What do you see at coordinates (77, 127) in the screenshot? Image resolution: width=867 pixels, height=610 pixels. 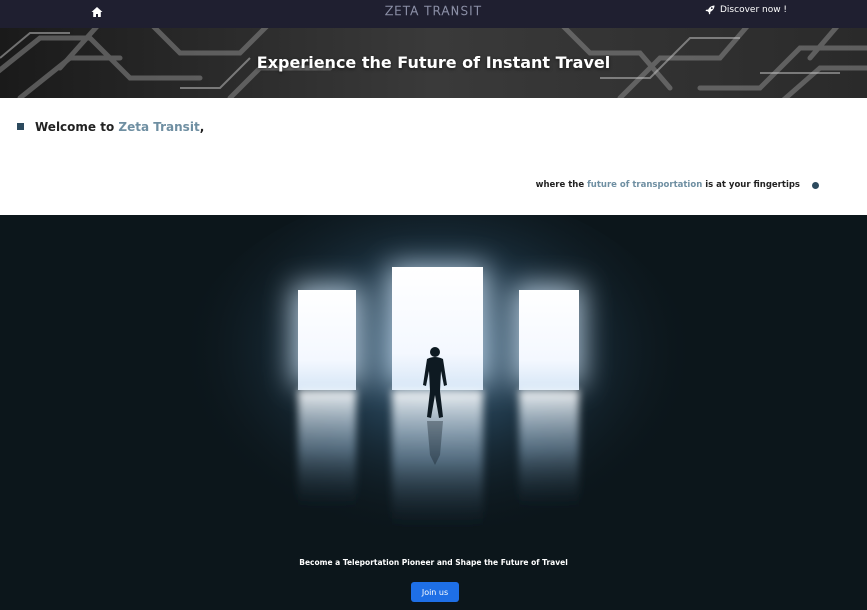 I see `welcome-prefix: Welcome to` at bounding box center [77, 127].